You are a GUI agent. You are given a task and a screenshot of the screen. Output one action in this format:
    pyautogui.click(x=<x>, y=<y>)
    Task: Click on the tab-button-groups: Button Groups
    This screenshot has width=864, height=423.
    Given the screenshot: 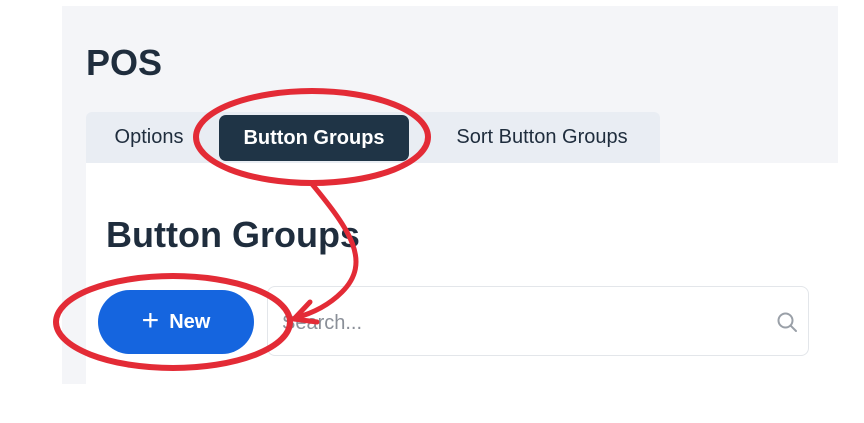 What is the action you would take?
    pyautogui.click(x=314, y=138)
    